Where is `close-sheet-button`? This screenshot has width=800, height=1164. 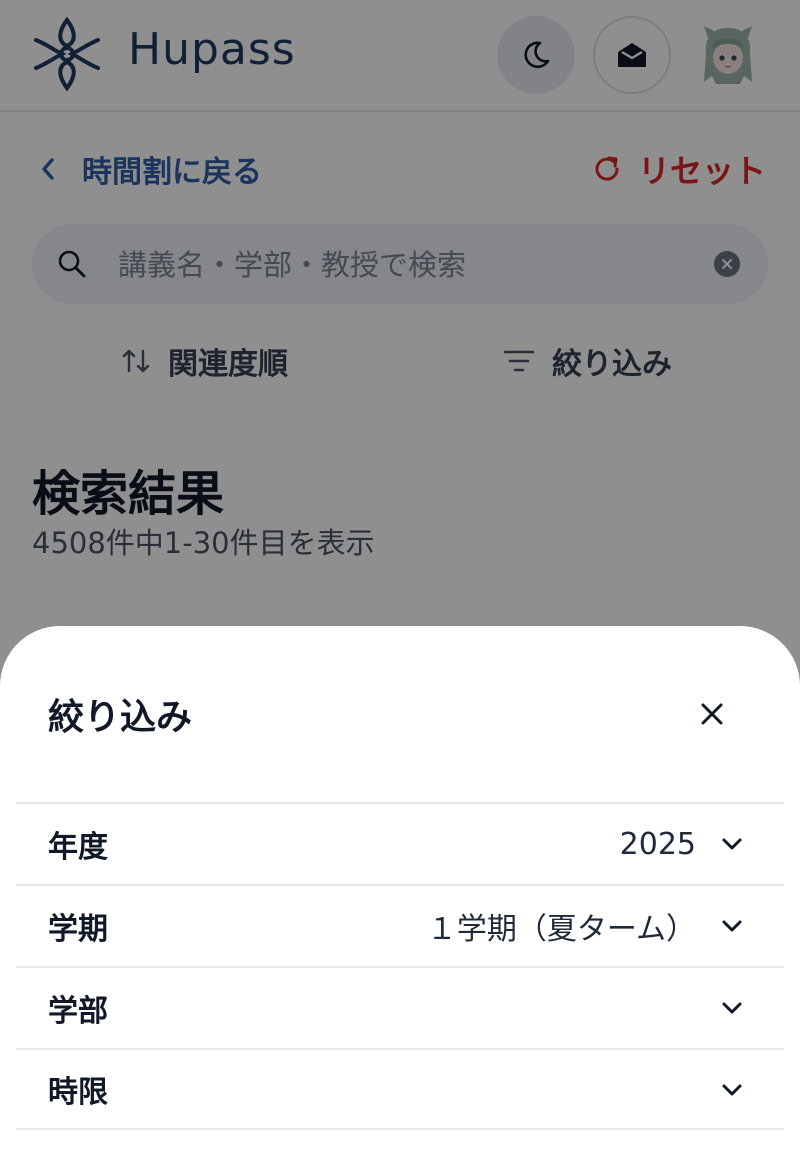
close-sheet-button is located at coordinates (712, 714).